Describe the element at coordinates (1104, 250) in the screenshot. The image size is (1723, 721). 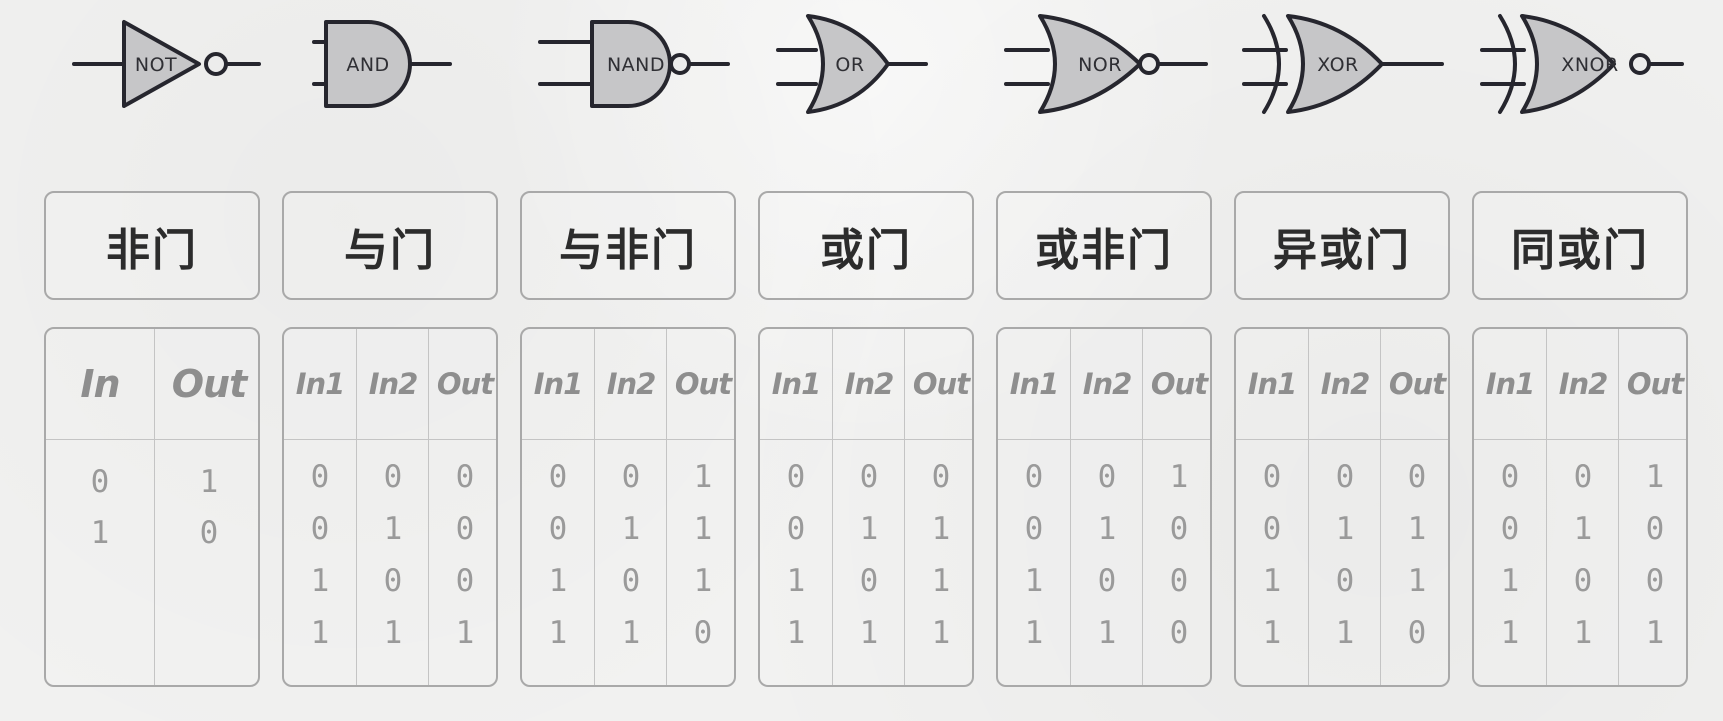
I see `gate-name: 或非门` at that location.